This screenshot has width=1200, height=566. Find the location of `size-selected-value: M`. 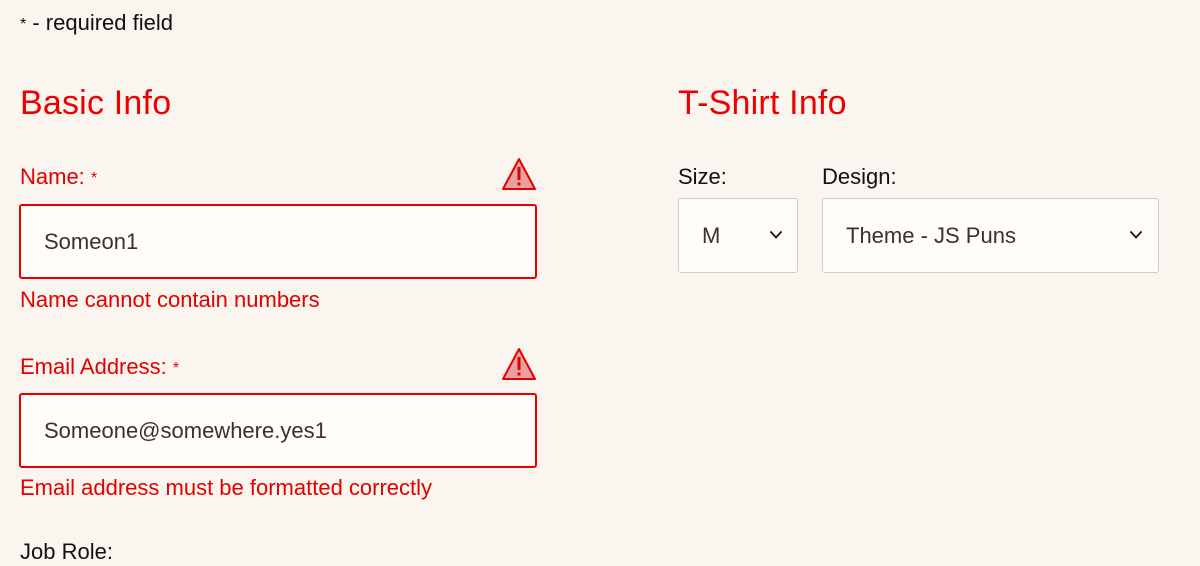

size-selected-value: M is located at coordinates (711, 235).